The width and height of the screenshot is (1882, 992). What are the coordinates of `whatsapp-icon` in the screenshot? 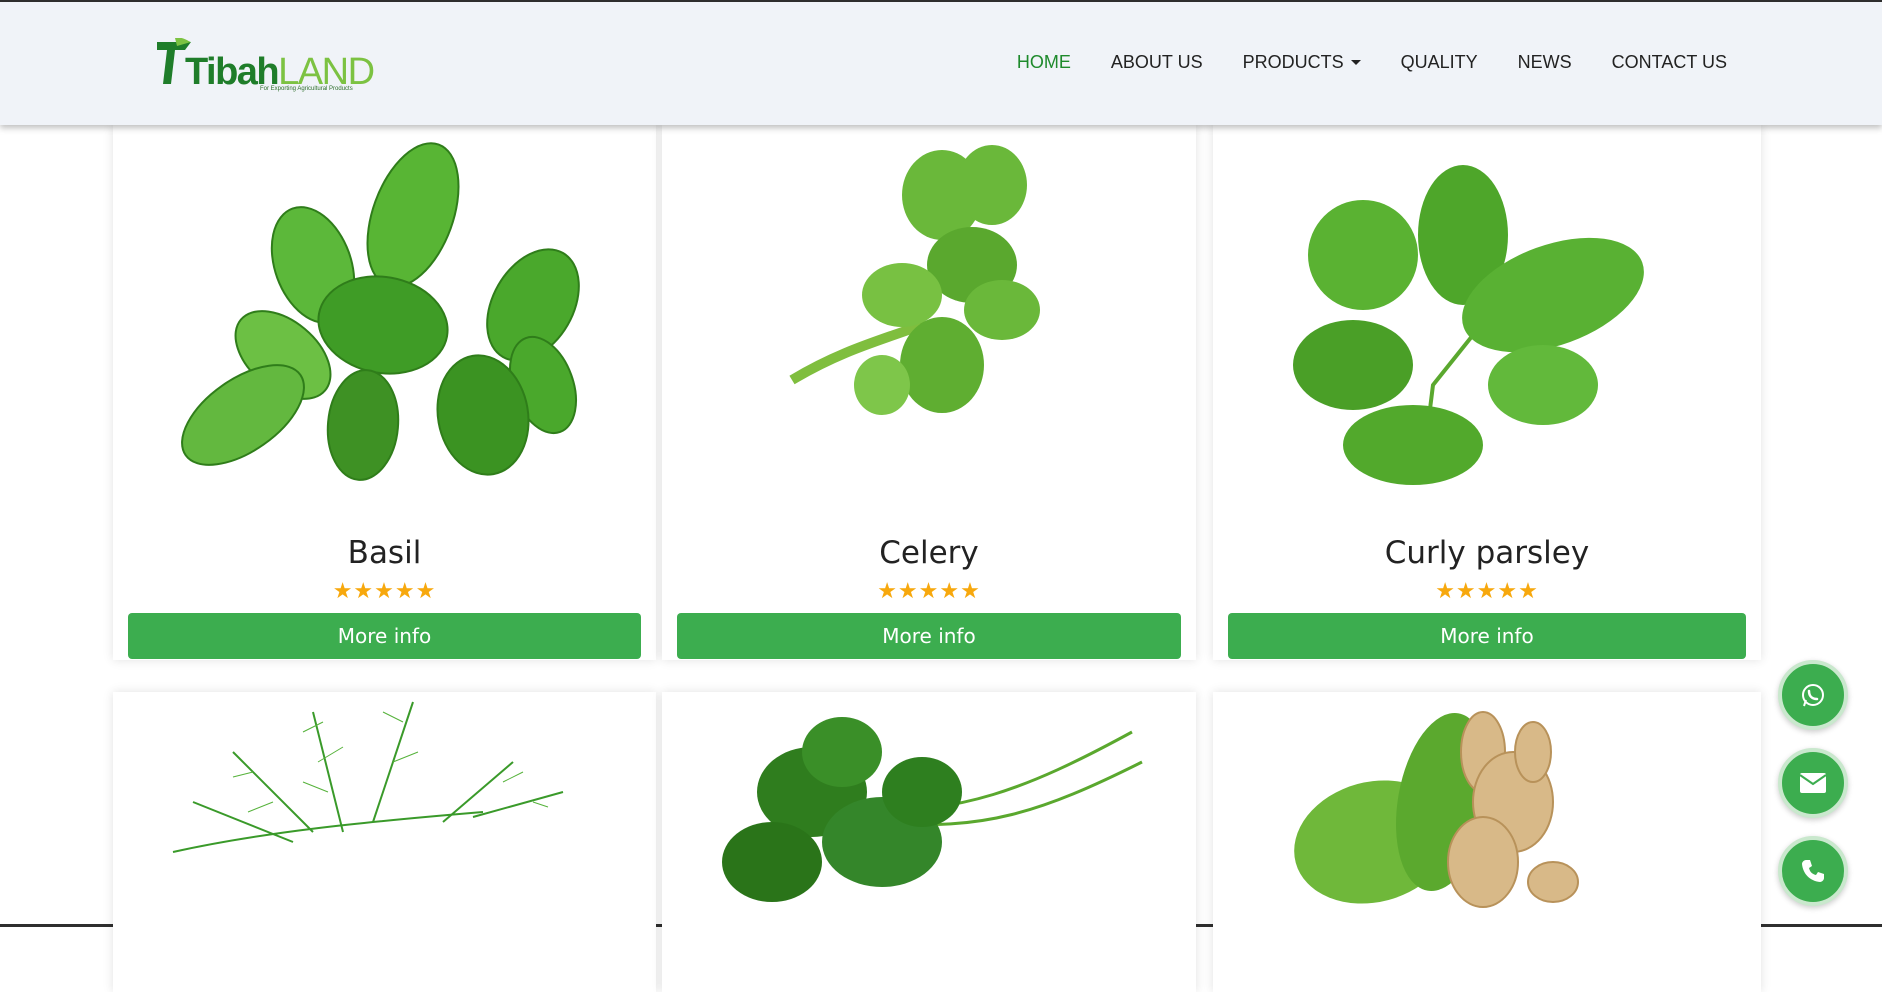 It's located at (1813, 695).